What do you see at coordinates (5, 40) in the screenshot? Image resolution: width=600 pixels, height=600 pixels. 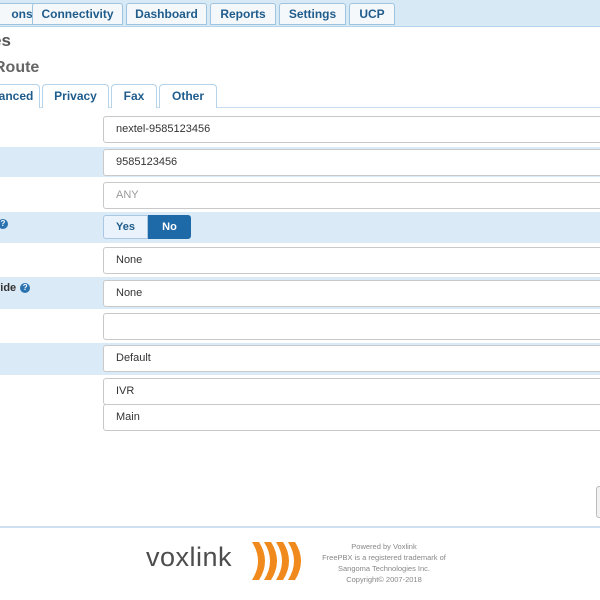 I see `page-title: es` at bounding box center [5, 40].